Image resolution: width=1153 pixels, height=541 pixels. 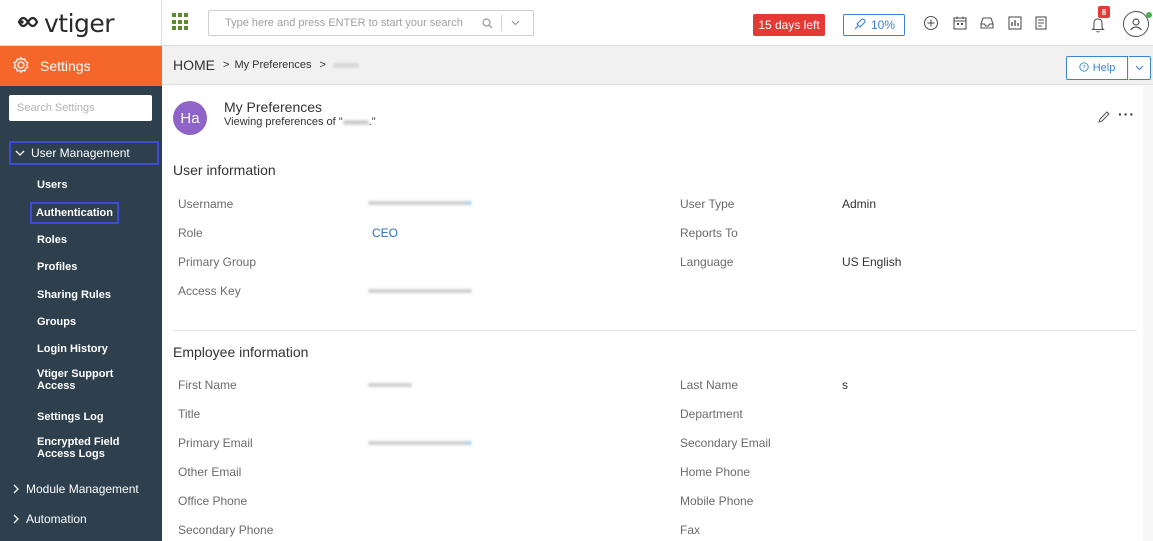 What do you see at coordinates (859, 204) in the screenshot?
I see `user-type-value: Admin` at bounding box center [859, 204].